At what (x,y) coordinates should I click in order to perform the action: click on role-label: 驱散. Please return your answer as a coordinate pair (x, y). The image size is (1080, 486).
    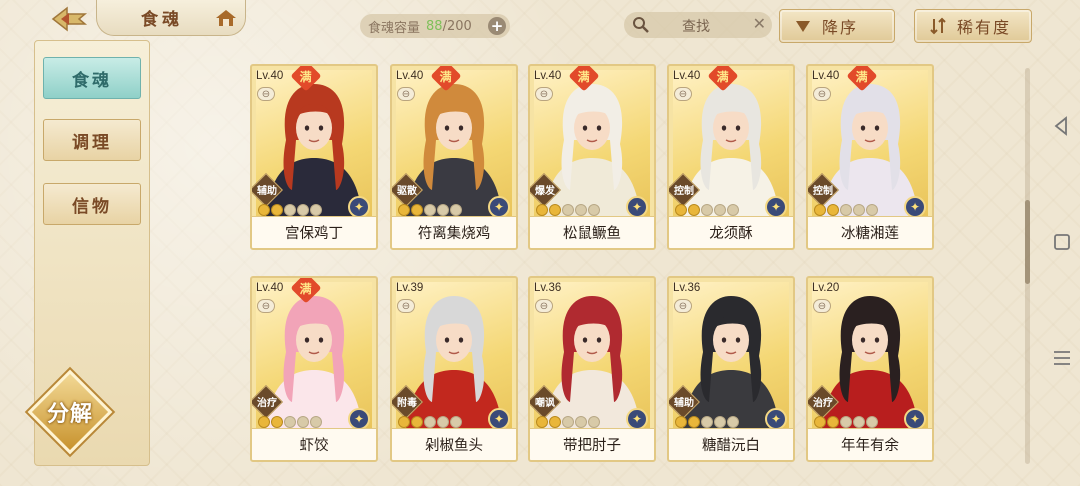
    Looking at the image, I should click on (407, 191).